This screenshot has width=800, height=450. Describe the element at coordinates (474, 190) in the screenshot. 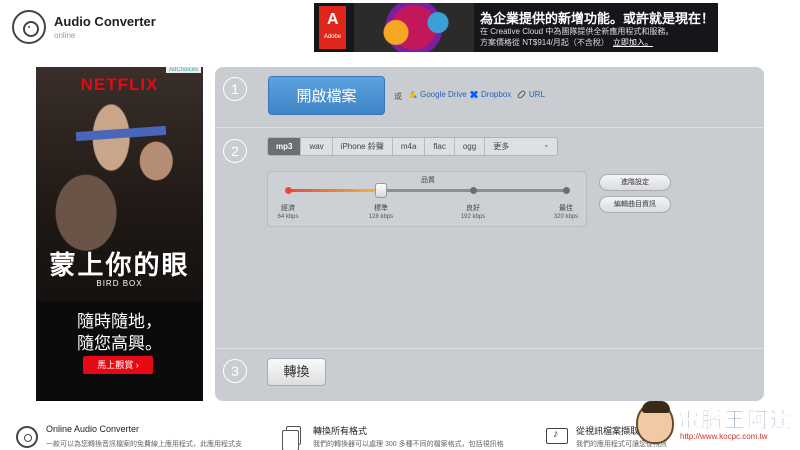

I see `quality-stop-good` at that location.